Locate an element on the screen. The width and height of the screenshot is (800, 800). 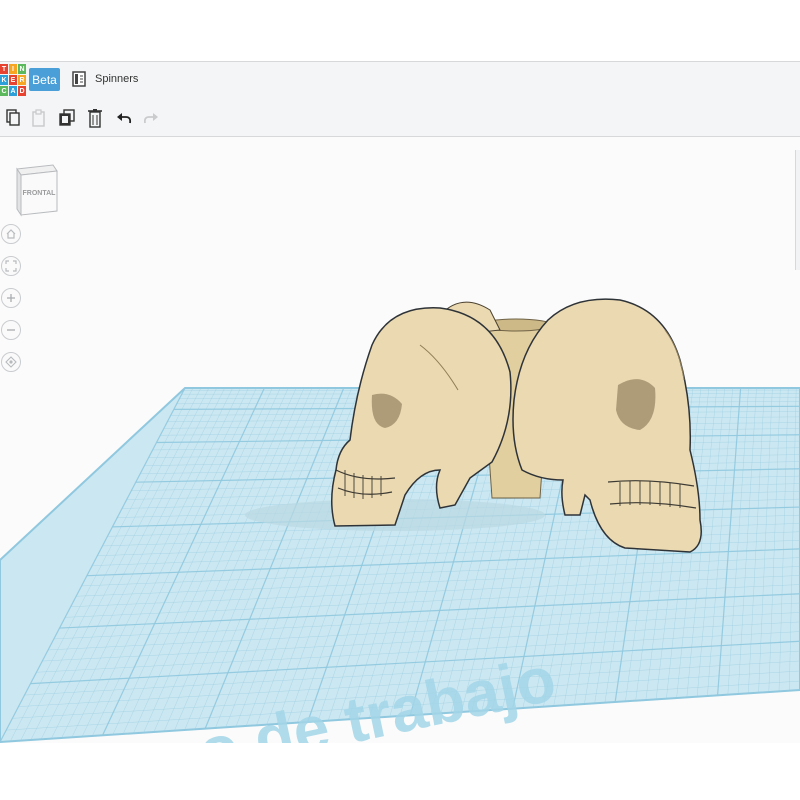
logo-letter: T is located at coordinates (4, 69).